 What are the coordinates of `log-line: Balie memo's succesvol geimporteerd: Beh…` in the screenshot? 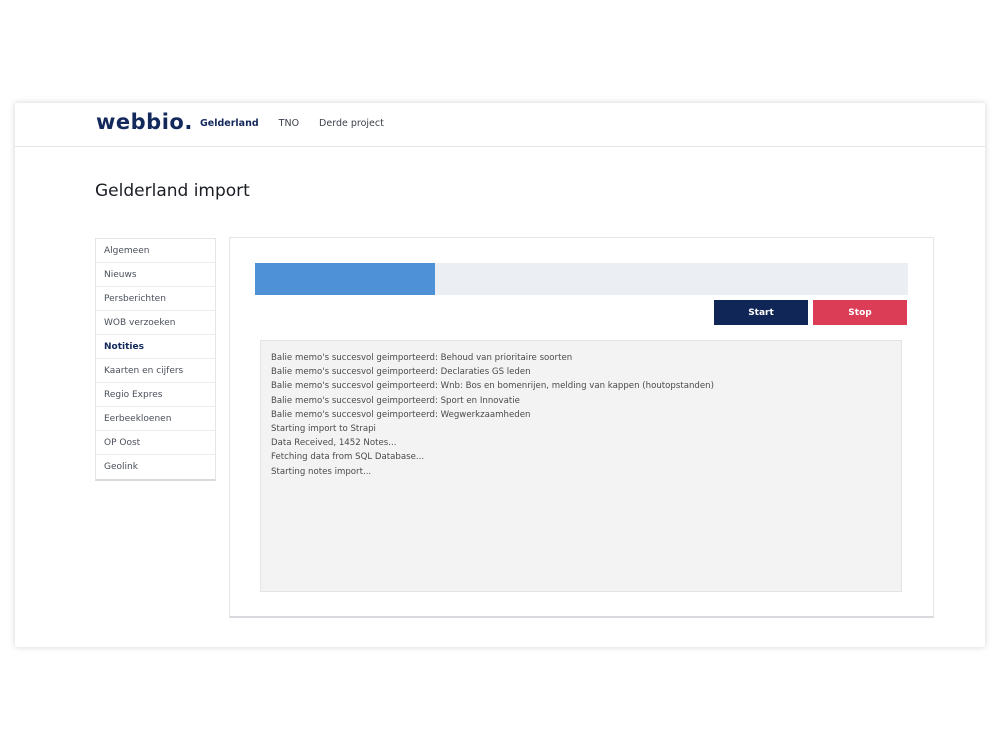 It's located at (422, 358).